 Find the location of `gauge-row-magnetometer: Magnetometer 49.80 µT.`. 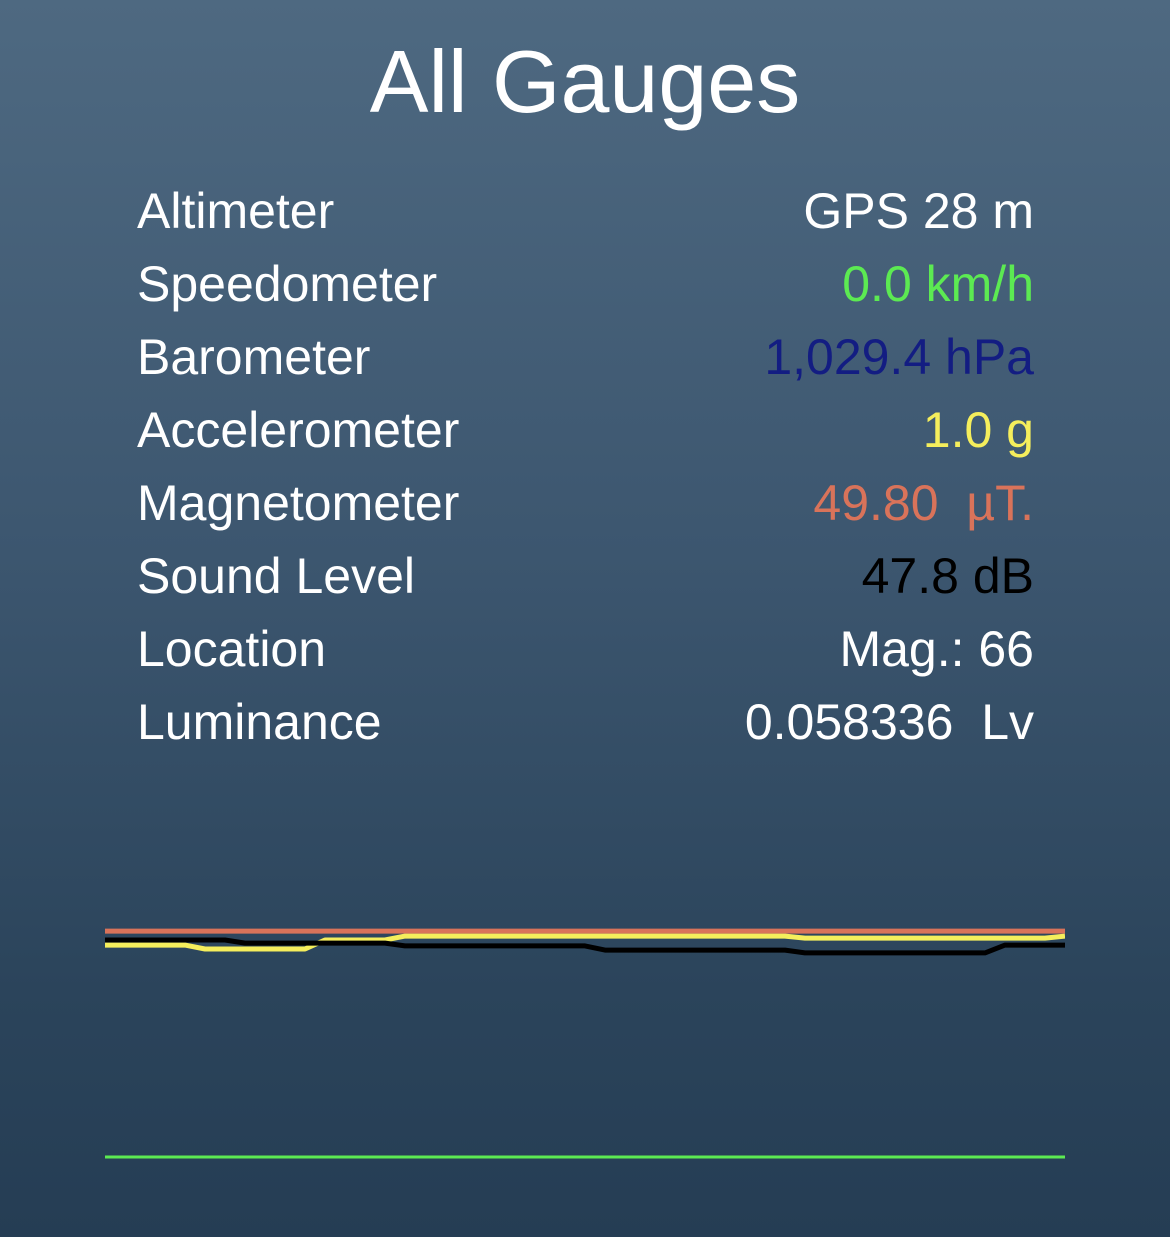

gauge-row-magnetometer: Magnetometer 49.80 µT. is located at coordinates (585, 502).